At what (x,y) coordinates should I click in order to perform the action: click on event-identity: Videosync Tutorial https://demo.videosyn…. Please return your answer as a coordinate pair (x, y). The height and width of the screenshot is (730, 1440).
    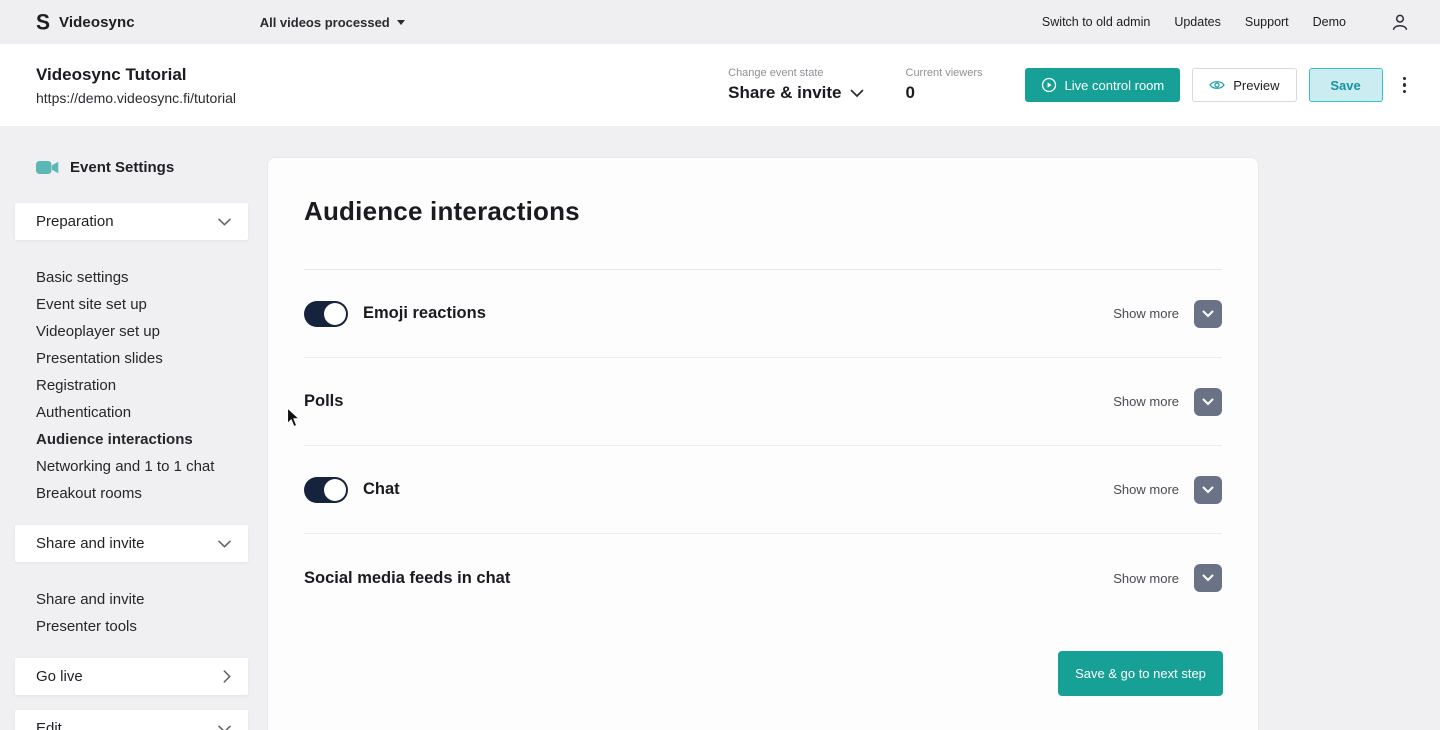
    Looking at the image, I should click on (136, 85).